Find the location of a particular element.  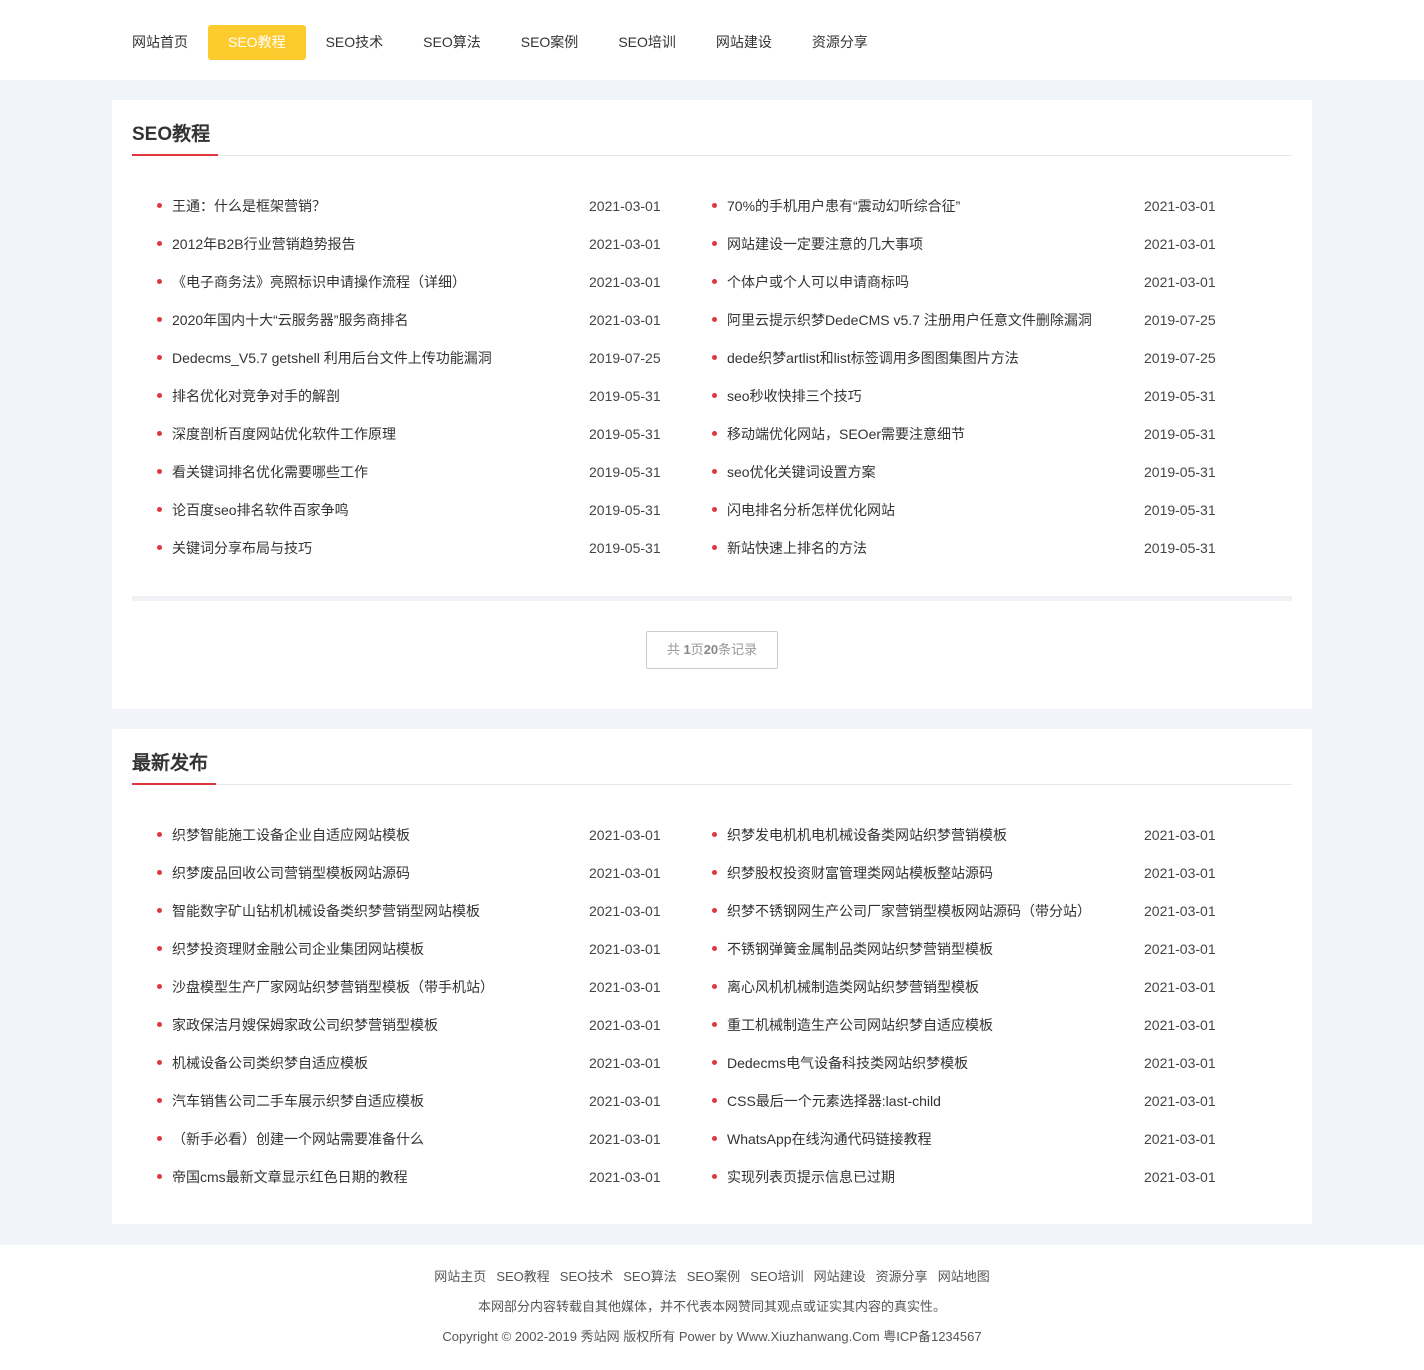

article-title-link: 智能数字矿山钻机机械设备类织梦营销型网站模板 is located at coordinates (326, 911).